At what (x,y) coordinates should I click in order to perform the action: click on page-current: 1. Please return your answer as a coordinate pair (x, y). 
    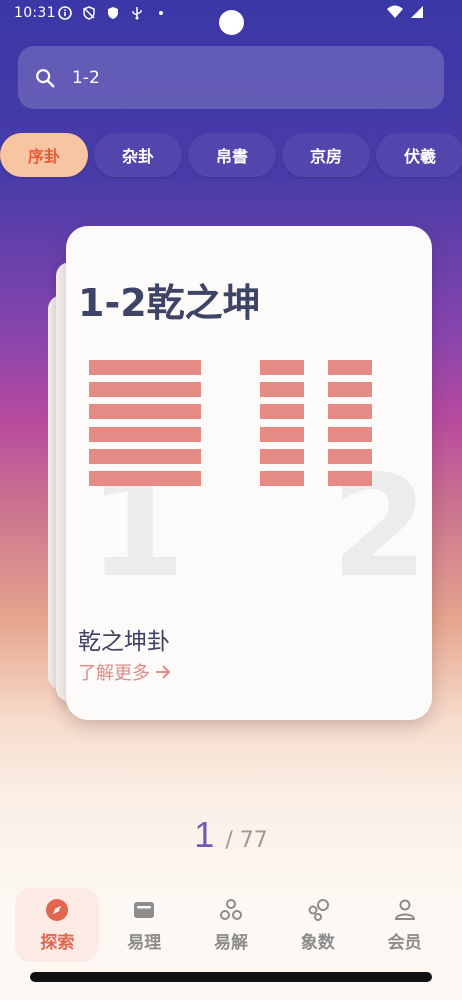
    Looking at the image, I should click on (204, 834).